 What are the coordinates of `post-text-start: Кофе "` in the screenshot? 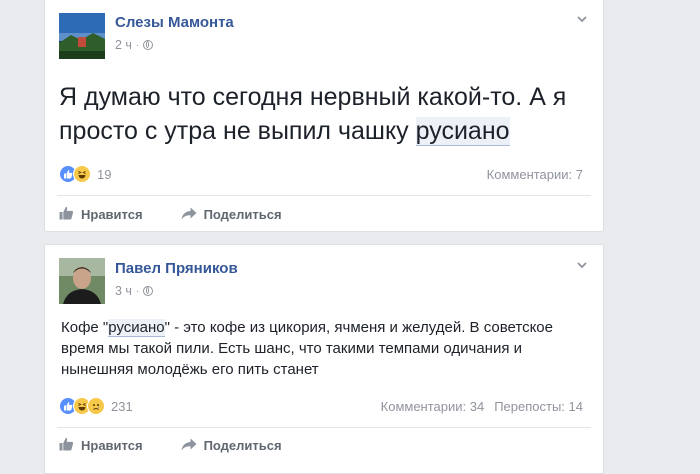 It's located at (85, 327).